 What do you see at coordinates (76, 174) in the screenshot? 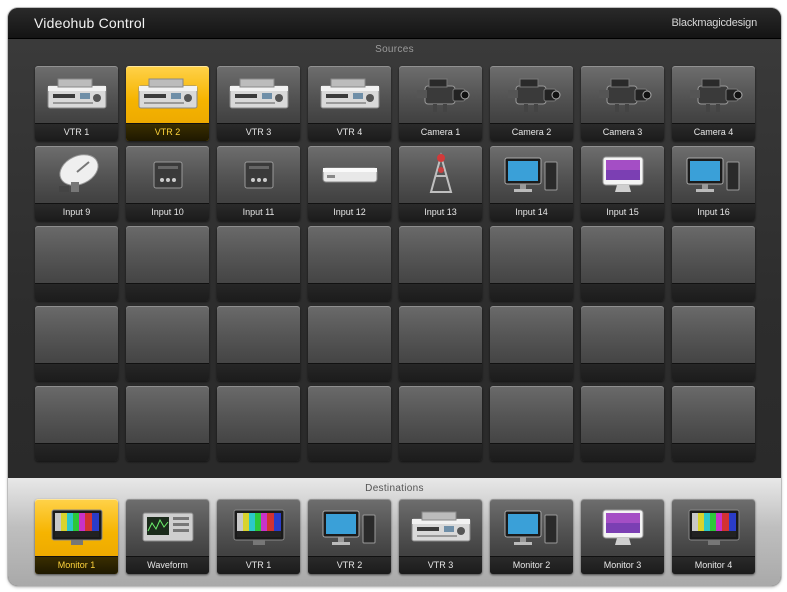
I see `satellite-dish-icon` at bounding box center [76, 174].